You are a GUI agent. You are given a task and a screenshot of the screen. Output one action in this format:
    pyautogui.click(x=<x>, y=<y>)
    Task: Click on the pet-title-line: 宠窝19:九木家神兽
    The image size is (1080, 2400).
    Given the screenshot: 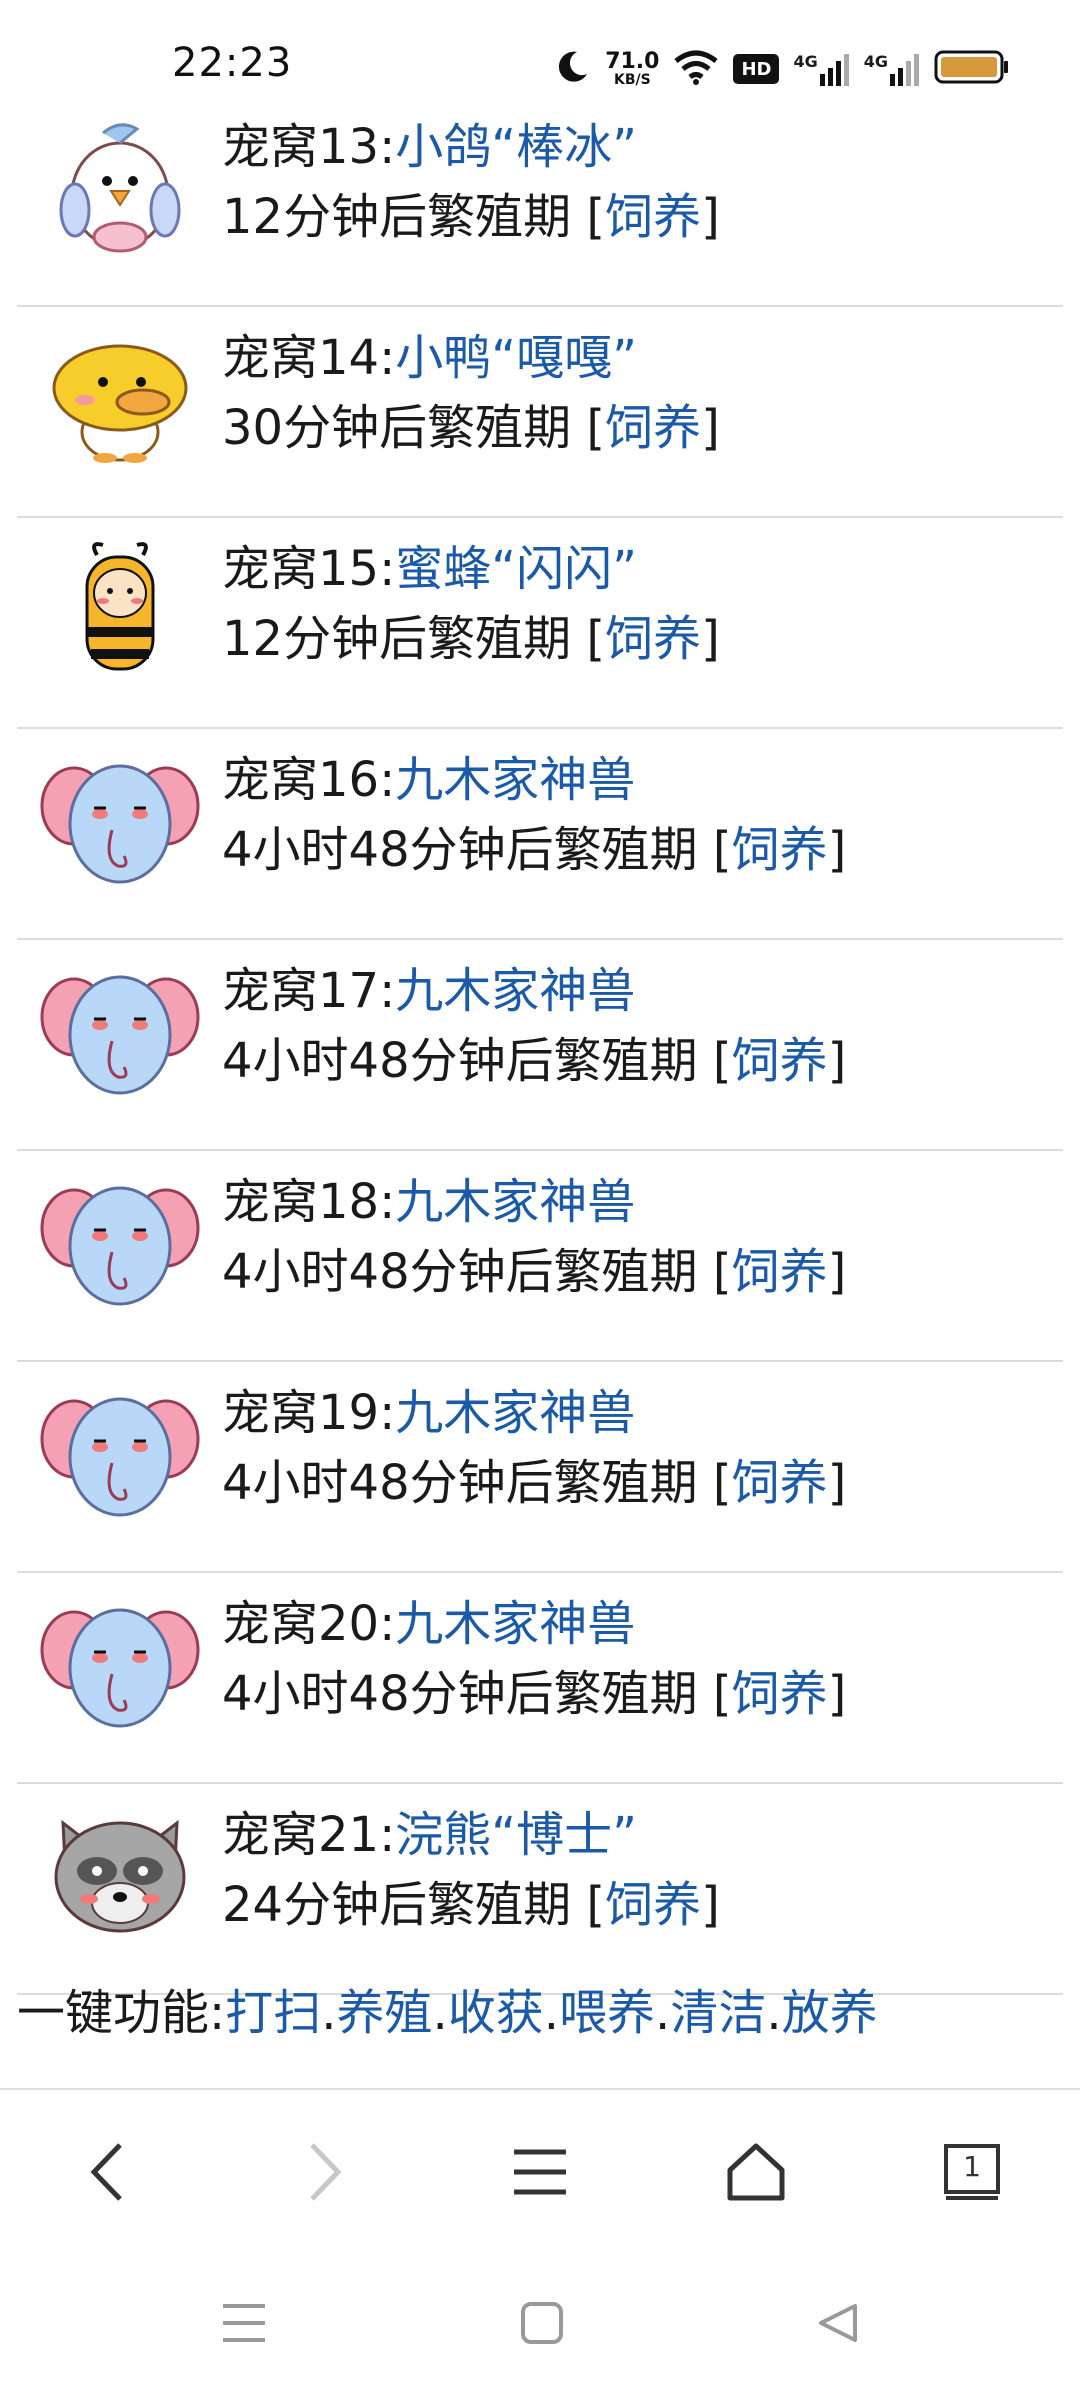 What is the action you would take?
    pyautogui.click(x=429, y=1413)
    